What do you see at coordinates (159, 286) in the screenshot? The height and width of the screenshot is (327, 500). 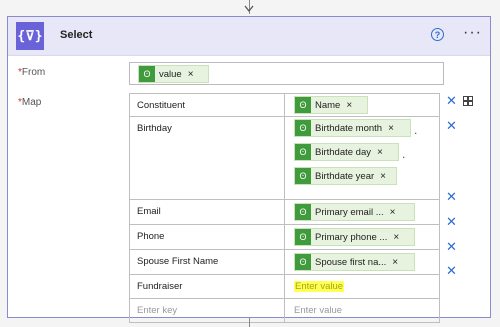 I see `map-key: Fundraiser` at bounding box center [159, 286].